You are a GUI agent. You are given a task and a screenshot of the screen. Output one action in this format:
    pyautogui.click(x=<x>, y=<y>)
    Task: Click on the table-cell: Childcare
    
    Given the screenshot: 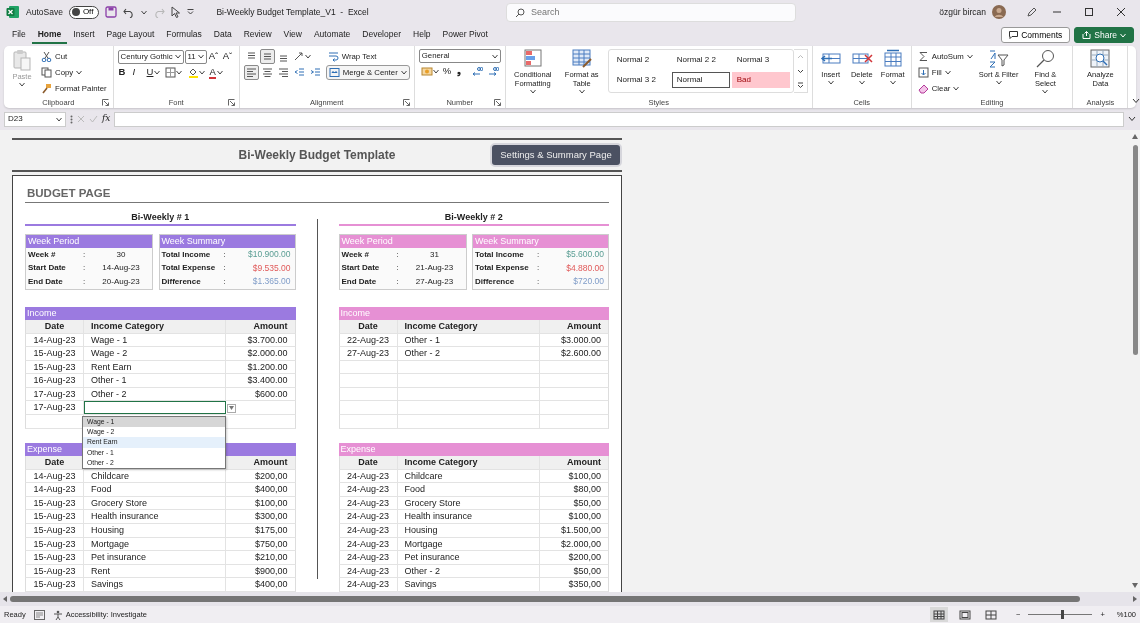 What is the action you would take?
    pyautogui.click(x=155, y=476)
    